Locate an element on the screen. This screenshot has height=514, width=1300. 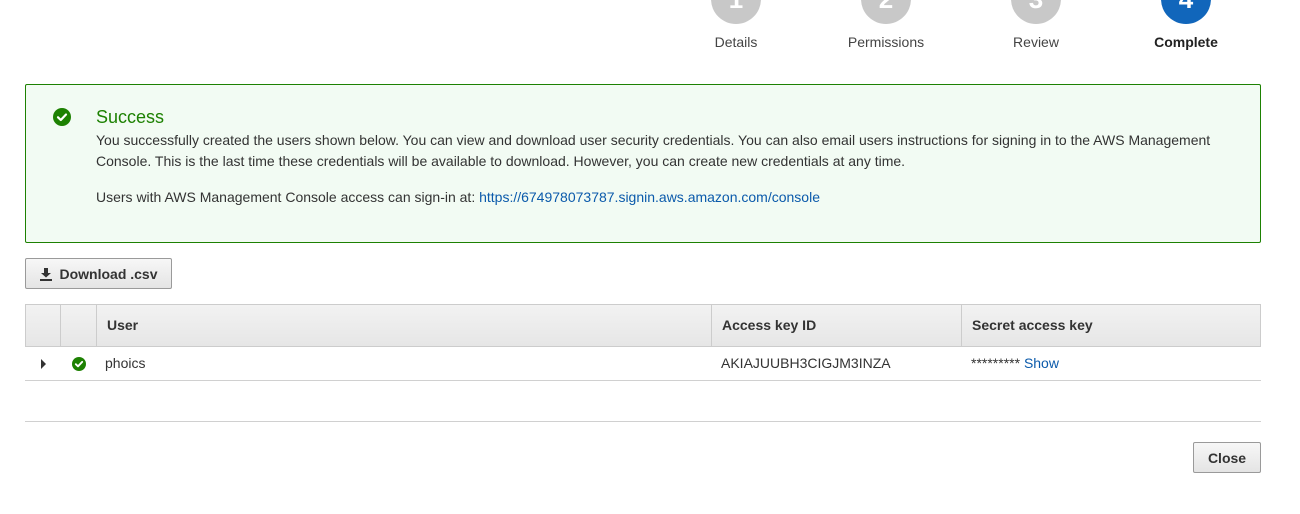
download-icon is located at coordinates (46, 274).